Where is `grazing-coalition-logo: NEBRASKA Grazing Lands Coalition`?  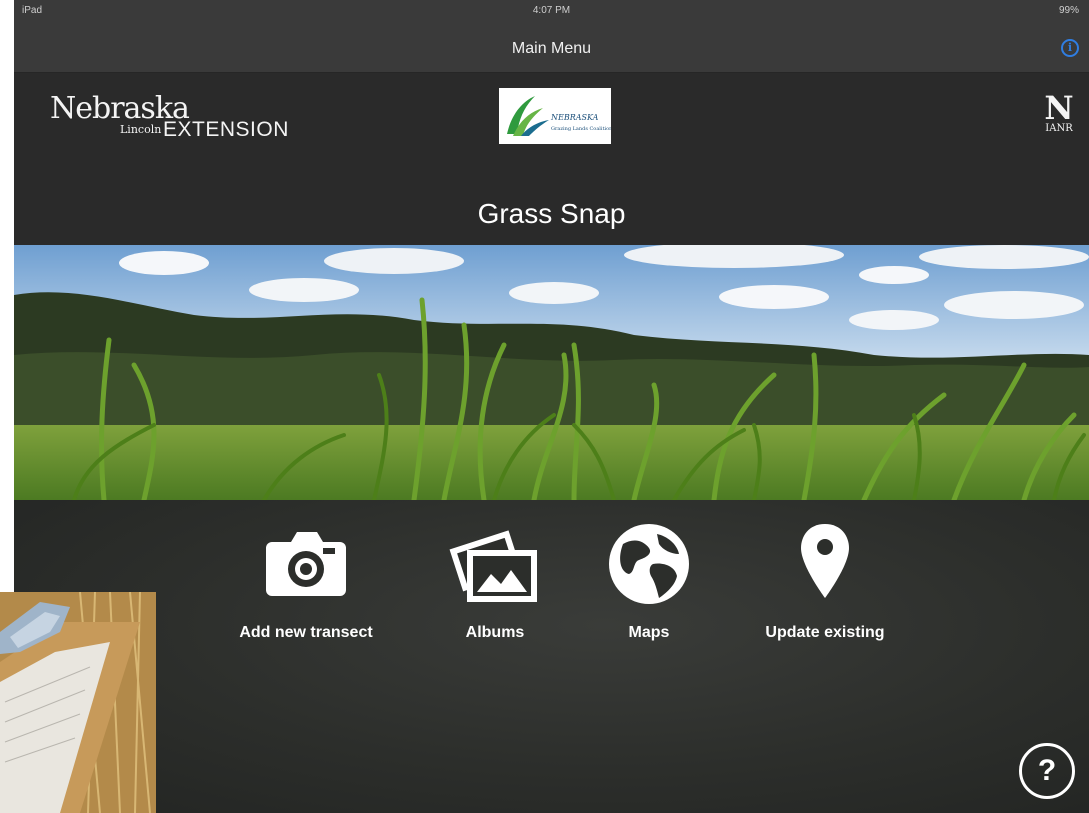 grazing-coalition-logo: NEBRASKA Grazing Lands Coalition is located at coordinates (556, 116).